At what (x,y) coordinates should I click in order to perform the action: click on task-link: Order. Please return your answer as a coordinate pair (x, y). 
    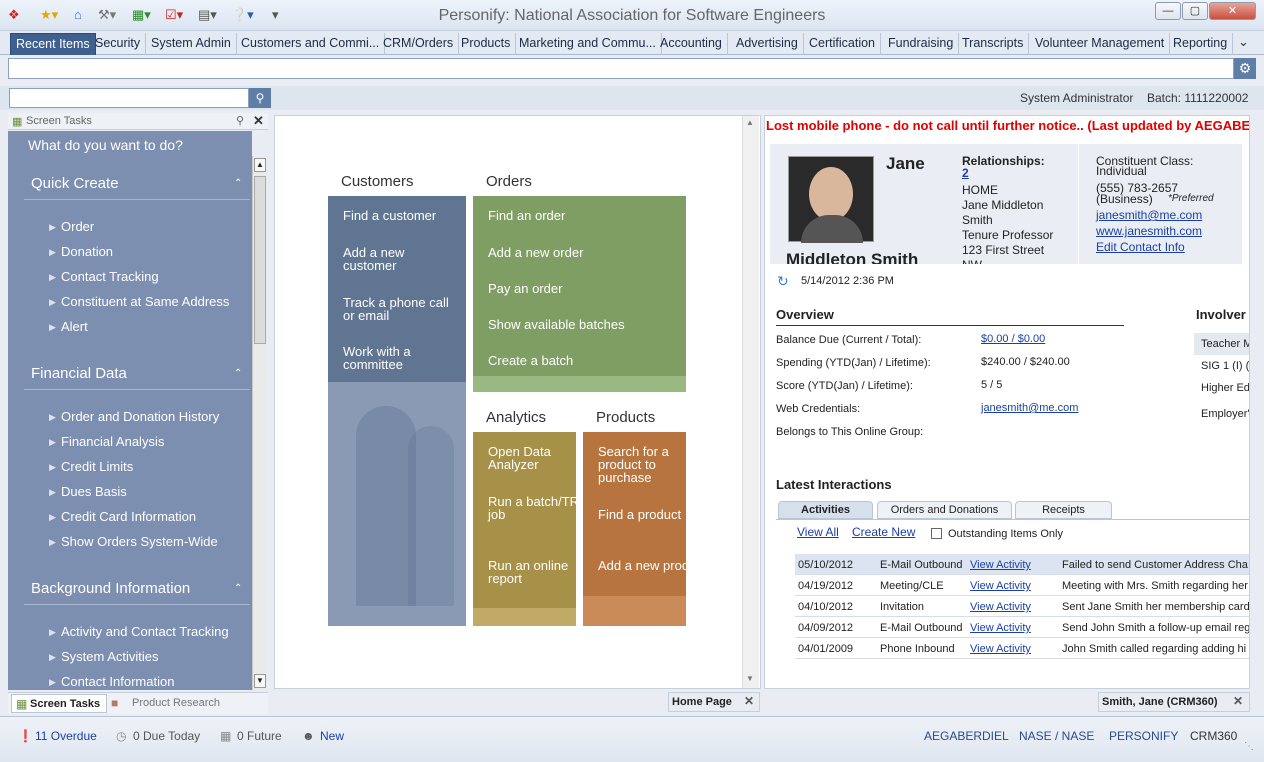
    Looking at the image, I should click on (77, 226).